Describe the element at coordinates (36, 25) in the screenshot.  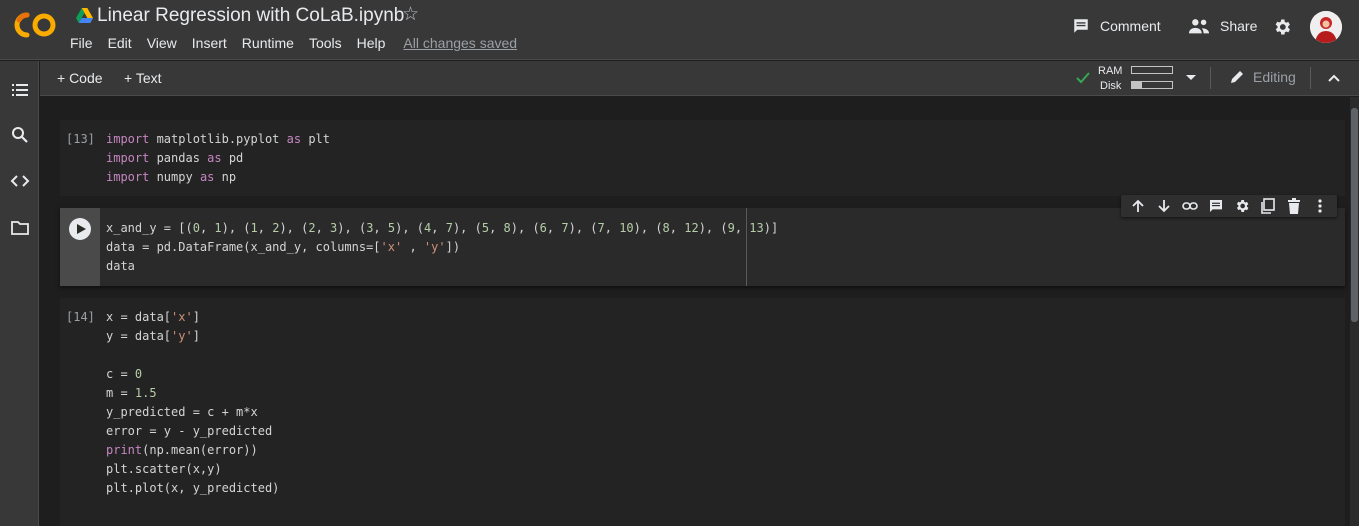
I see `colab-logo` at that location.